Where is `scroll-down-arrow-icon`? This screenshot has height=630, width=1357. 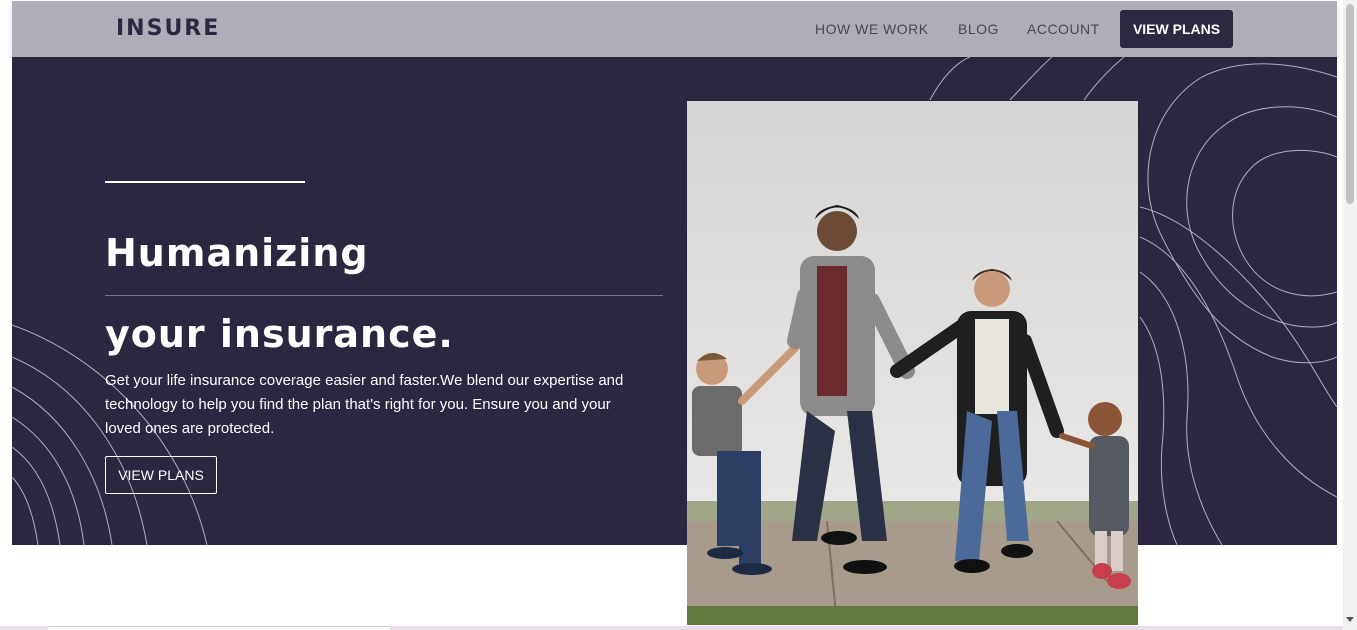 scroll-down-arrow-icon is located at coordinates (1350, 619).